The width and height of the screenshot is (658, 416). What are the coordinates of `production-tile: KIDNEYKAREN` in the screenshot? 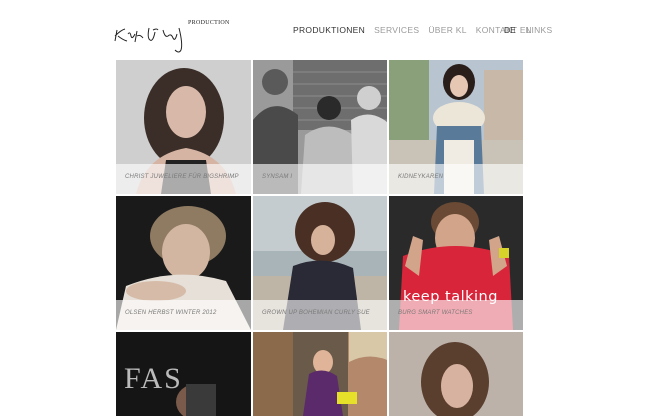 It's located at (456, 127).